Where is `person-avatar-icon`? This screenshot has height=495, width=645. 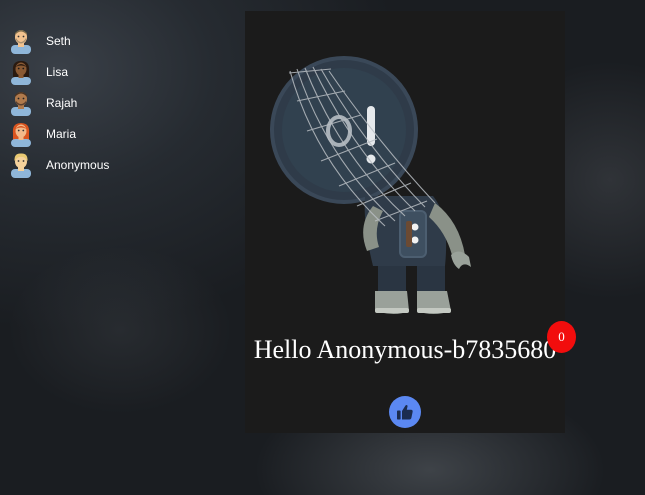 person-avatar-icon is located at coordinates (21, 165).